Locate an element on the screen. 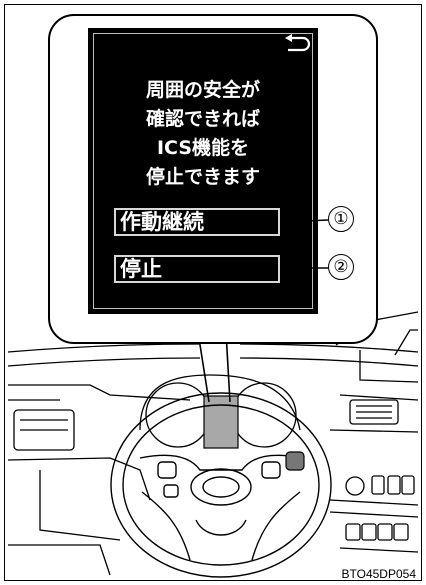 This screenshot has width=426, height=585. leader-lines is located at coordinates (305, 244).